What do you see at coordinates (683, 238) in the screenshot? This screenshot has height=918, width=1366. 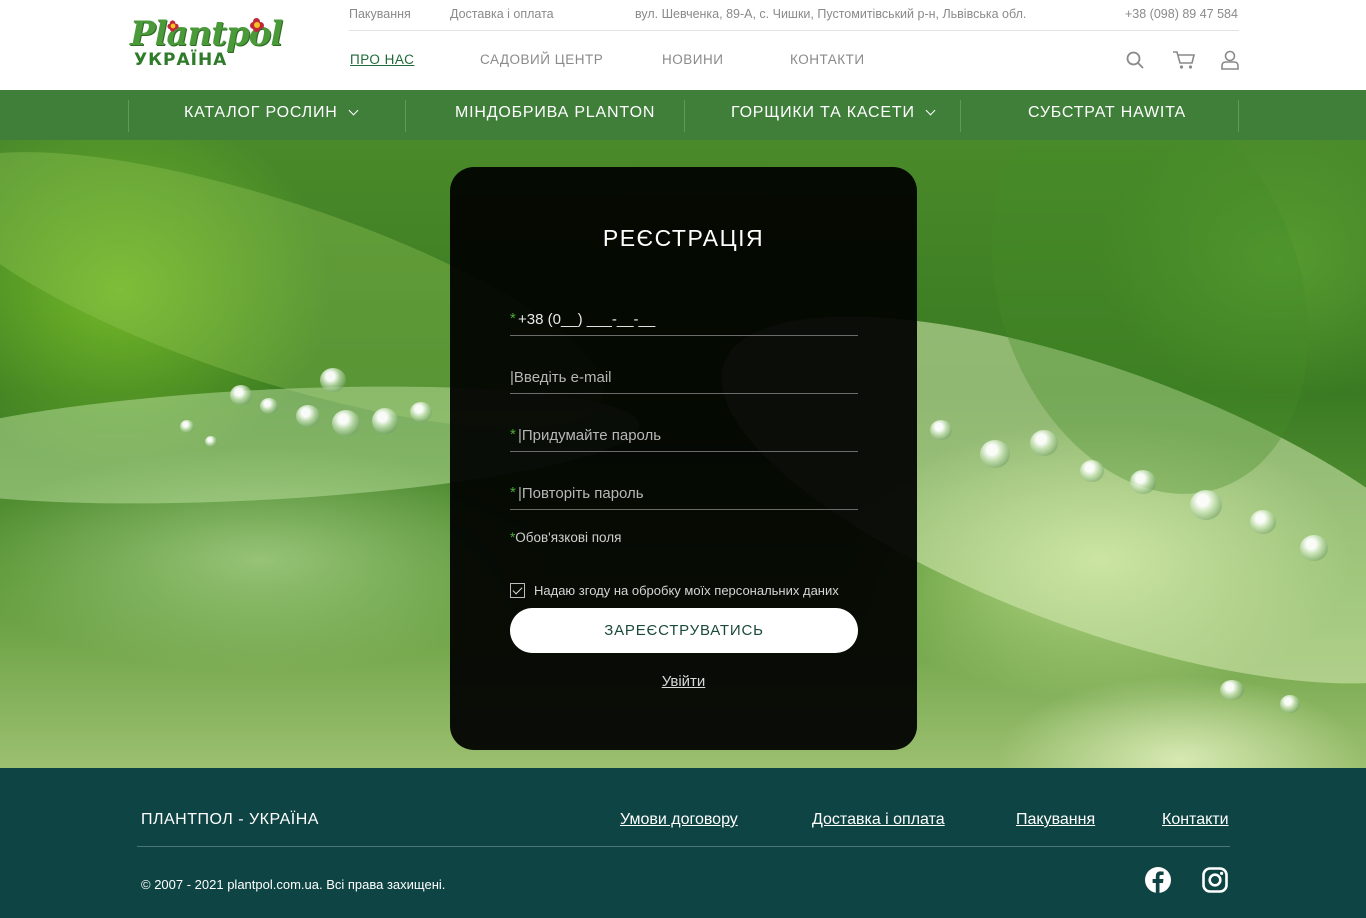 I see `registration-title: РЕЄСТРАЦІЯ` at bounding box center [683, 238].